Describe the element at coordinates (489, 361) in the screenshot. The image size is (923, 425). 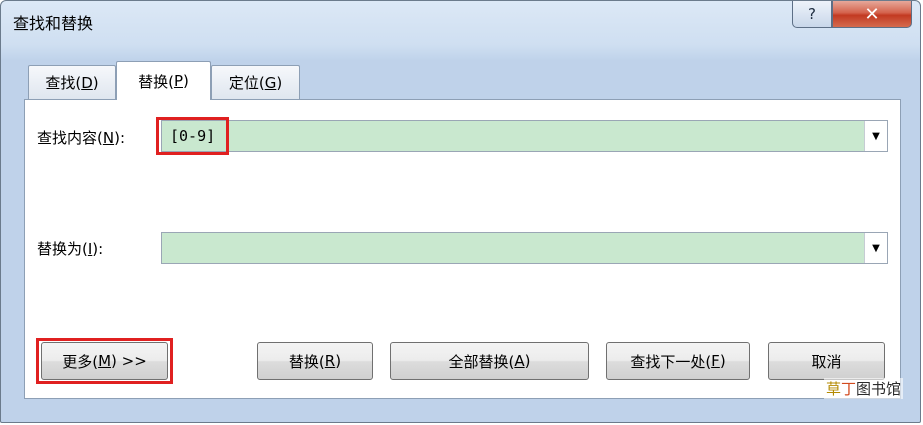
I see `replace-all-button: 全部替换(A)` at that location.